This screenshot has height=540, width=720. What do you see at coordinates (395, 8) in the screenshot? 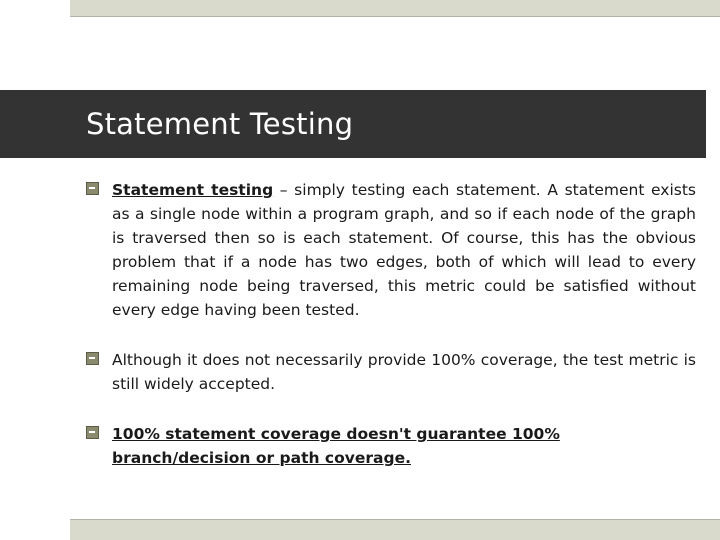
I see `top-band-fill` at bounding box center [395, 8].